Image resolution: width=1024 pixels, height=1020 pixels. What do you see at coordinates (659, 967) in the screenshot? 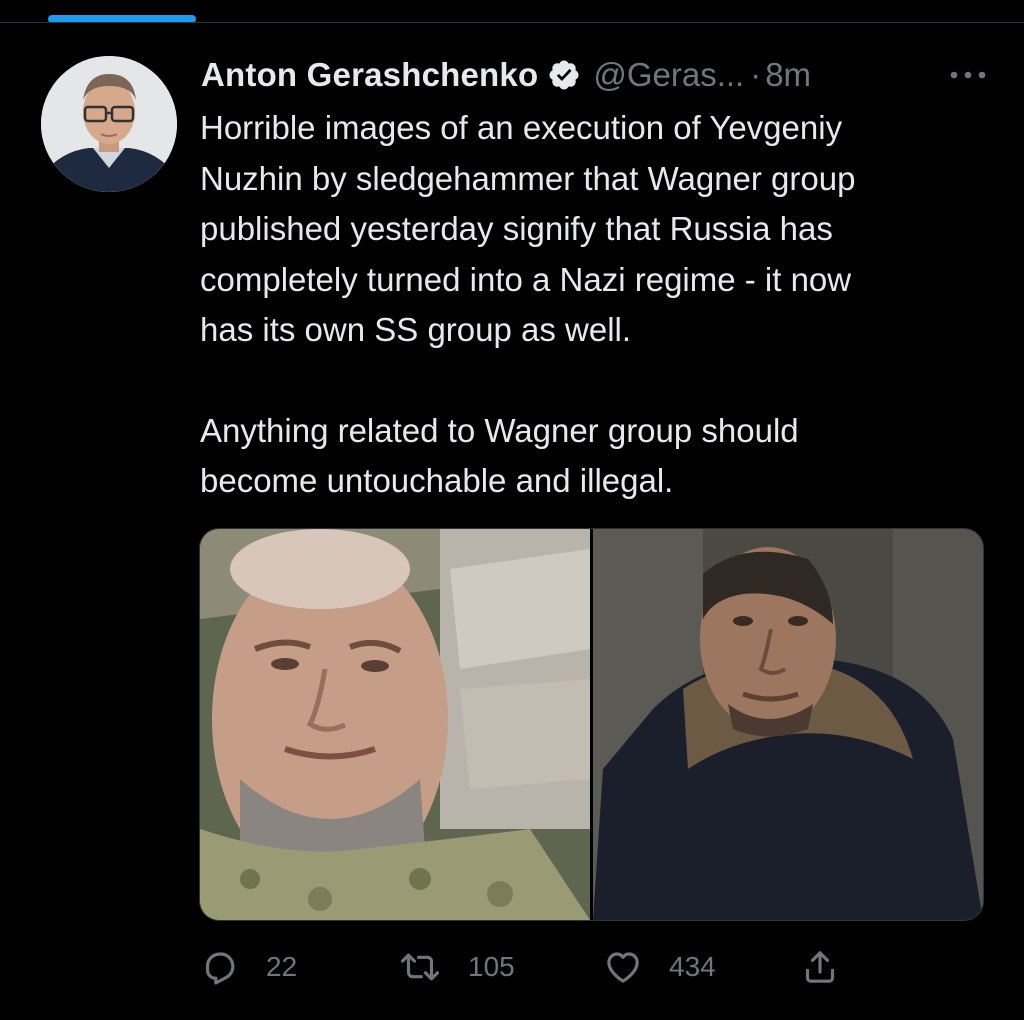
I see `like-button: 434` at bounding box center [659, 967].